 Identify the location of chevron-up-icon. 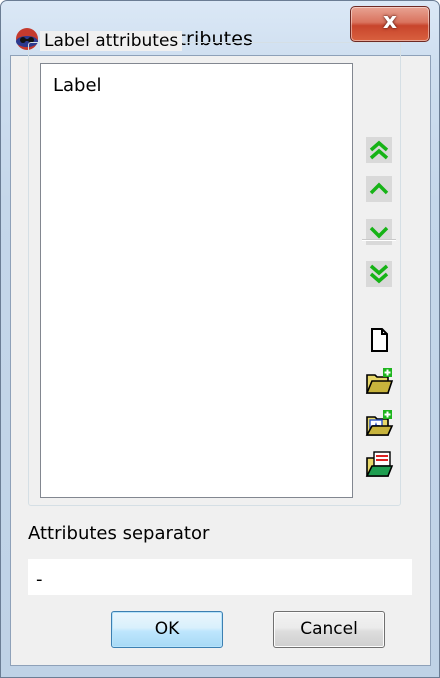
(379, 189).